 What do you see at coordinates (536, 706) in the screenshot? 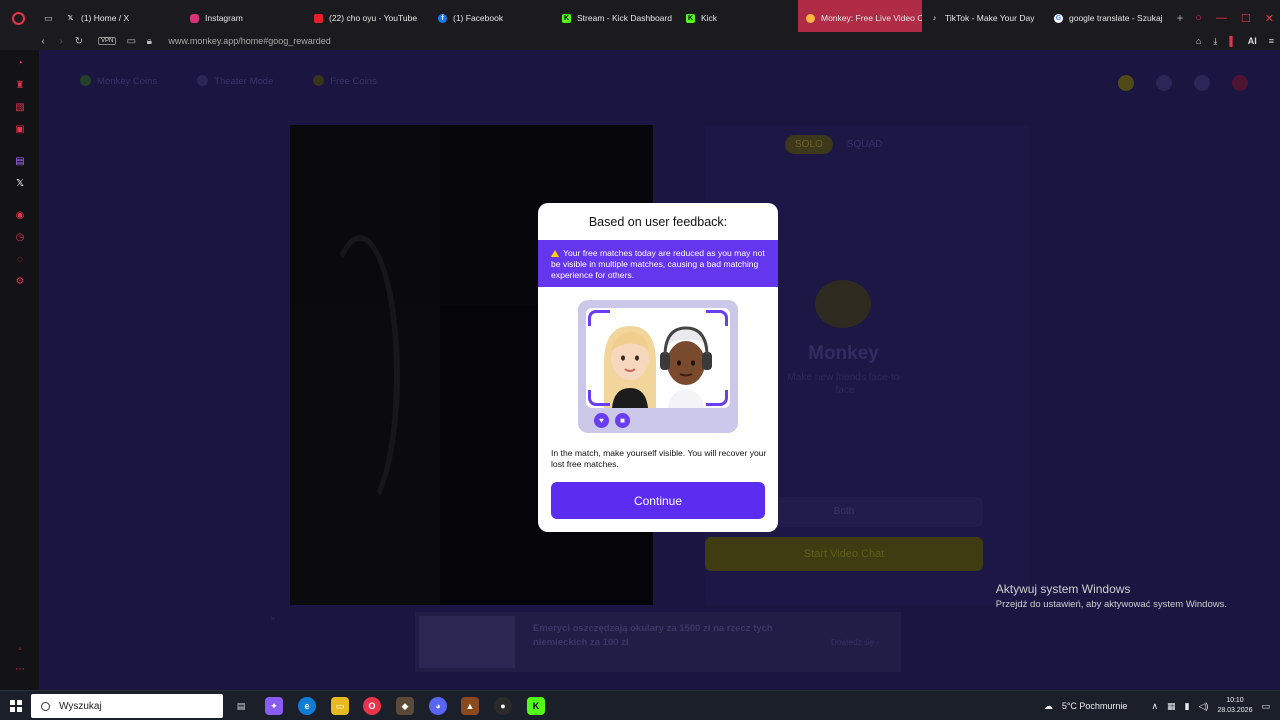
I see `kick-taskbar-icon: K` at bounding box center [536, 706].